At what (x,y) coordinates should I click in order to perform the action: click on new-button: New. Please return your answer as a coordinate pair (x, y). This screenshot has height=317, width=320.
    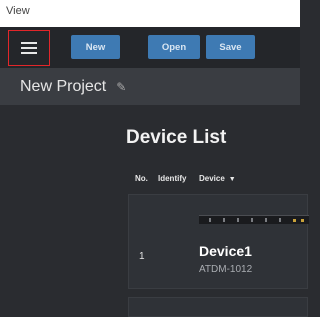
    Looking at the image, I should click on (95, 47).